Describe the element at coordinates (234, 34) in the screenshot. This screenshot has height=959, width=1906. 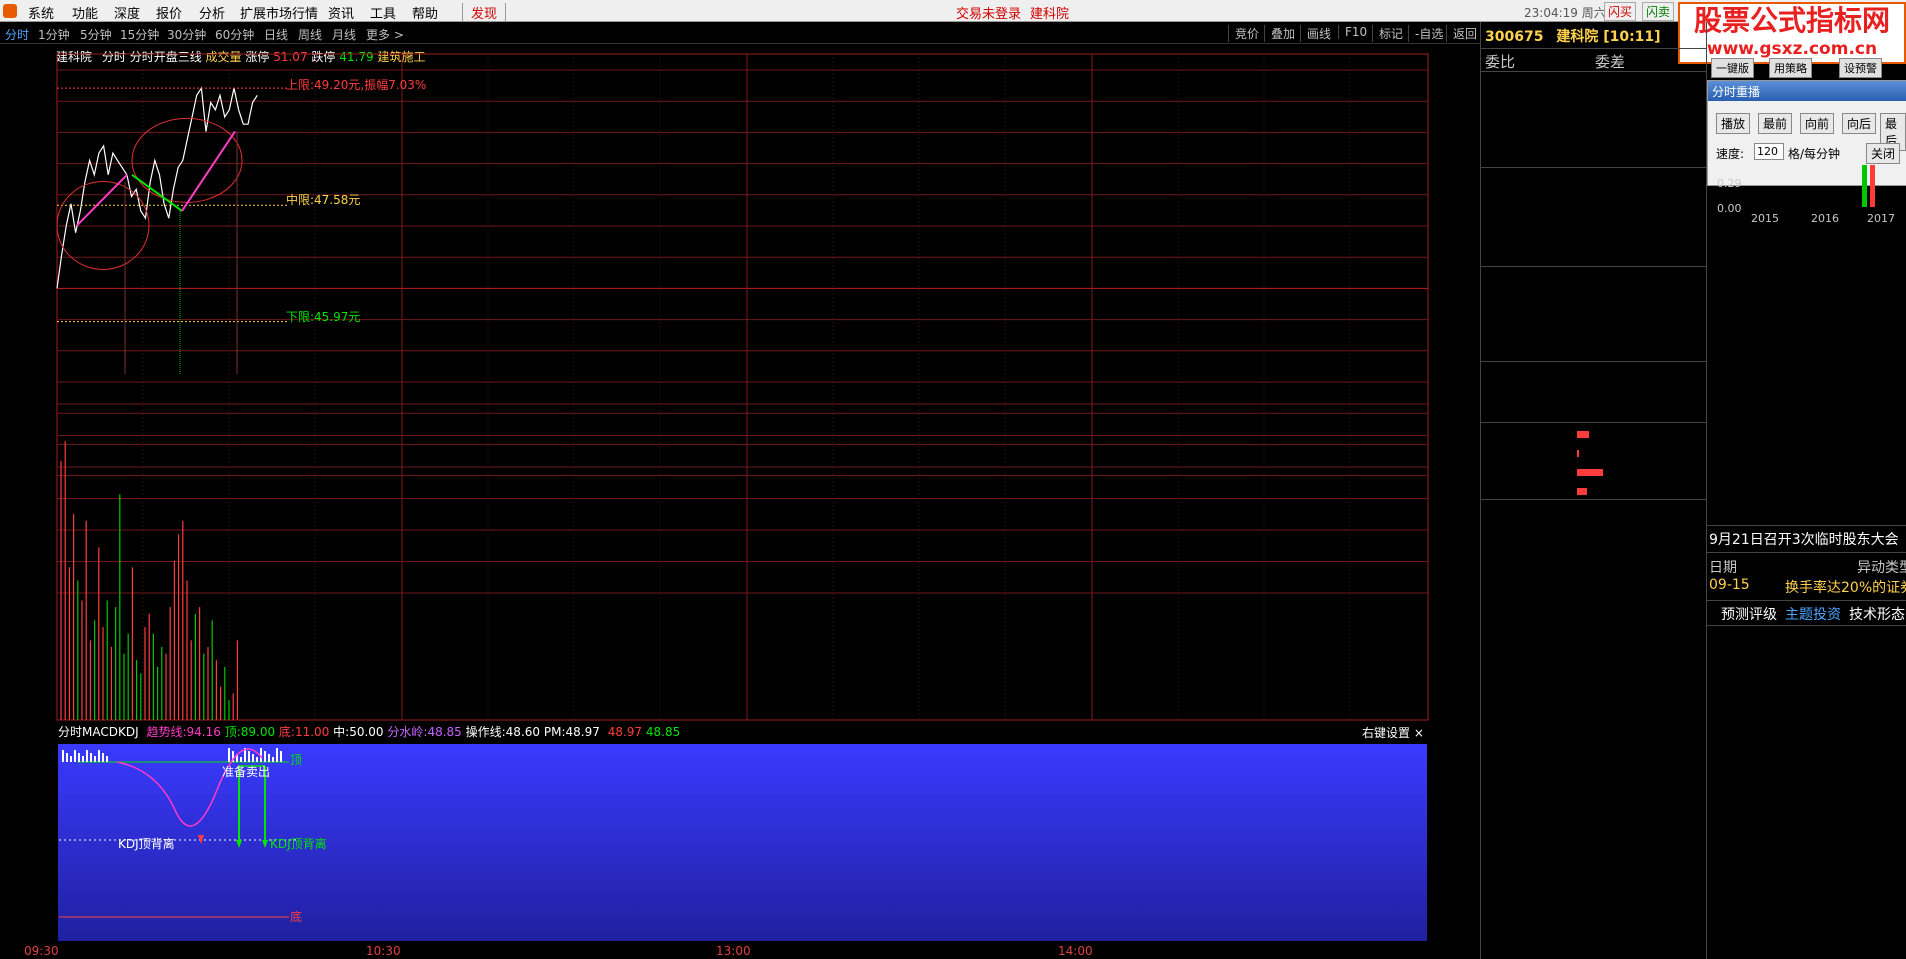
I see `period-tab-60min: 60分钟` at that location.